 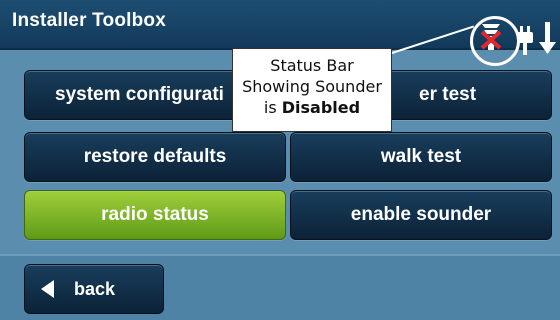 I want to click on speaker-test-label: er test, so click(x=448, y=94).